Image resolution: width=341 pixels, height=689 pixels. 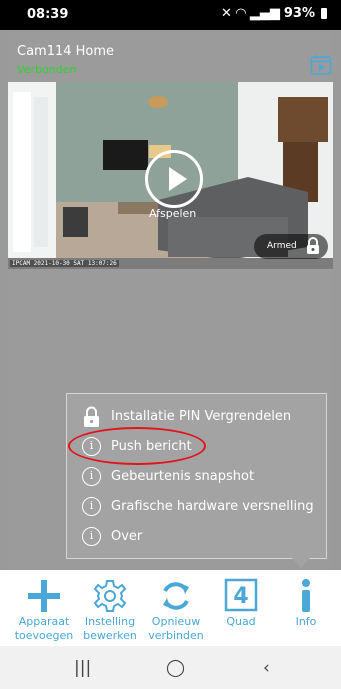 I want to click on wifi-icon: ◠, so click(x=240, y=13).